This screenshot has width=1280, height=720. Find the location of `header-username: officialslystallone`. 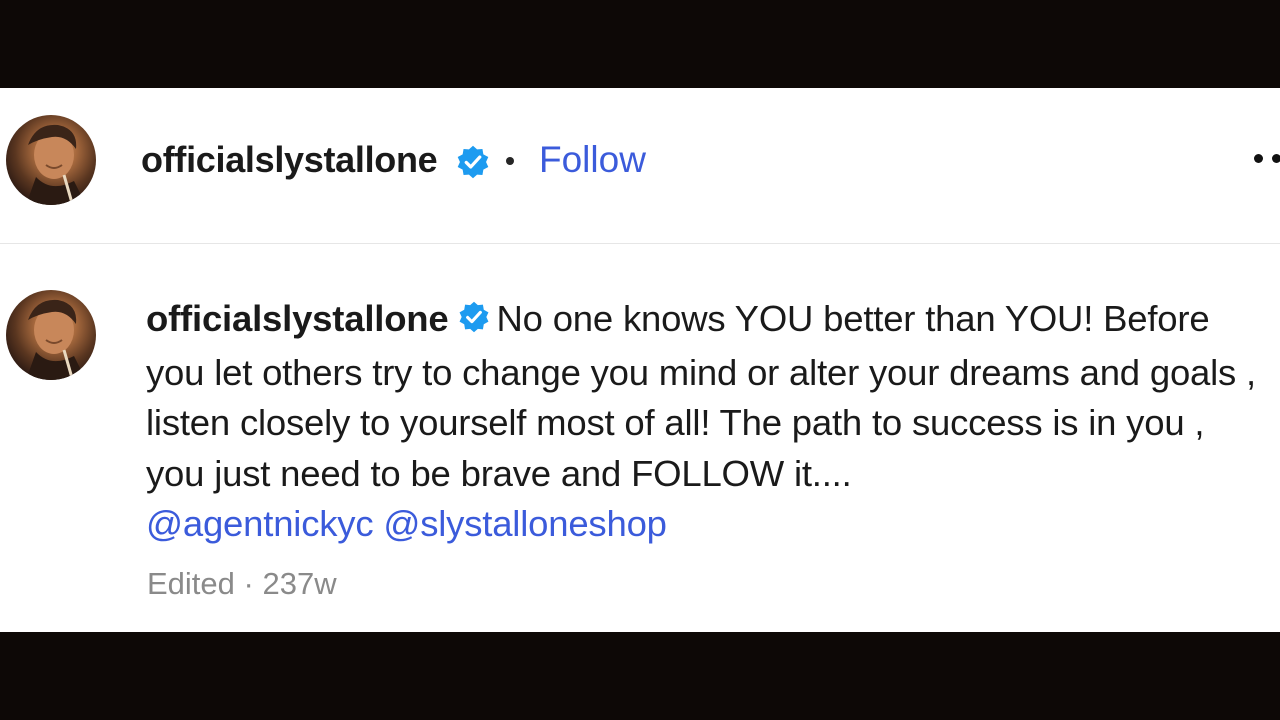

header-username: officialslystallone is located at coordinates (289, 160).